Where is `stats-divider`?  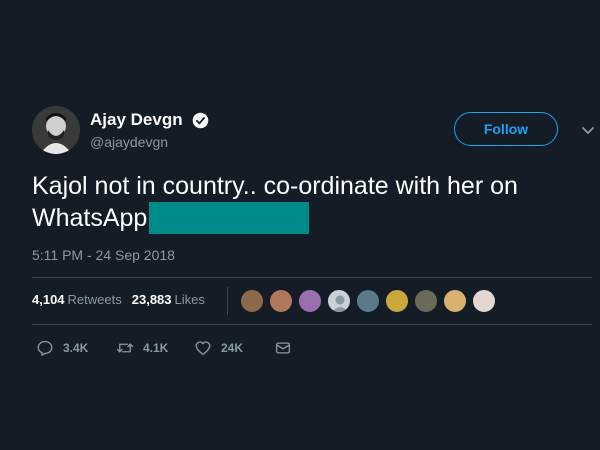
stats-divider is located at coordinates (227, 301).